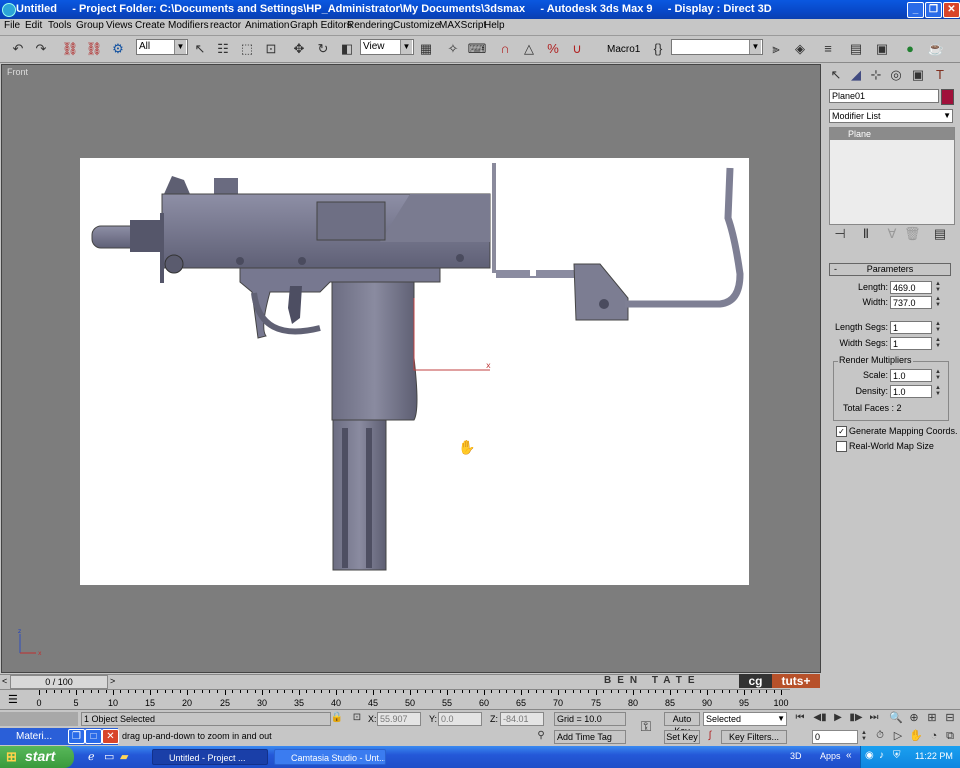  Describe the element at coordinates (321, 25) in the screenshot. I see `menu-graph-editors: Graph Editors` at that location.